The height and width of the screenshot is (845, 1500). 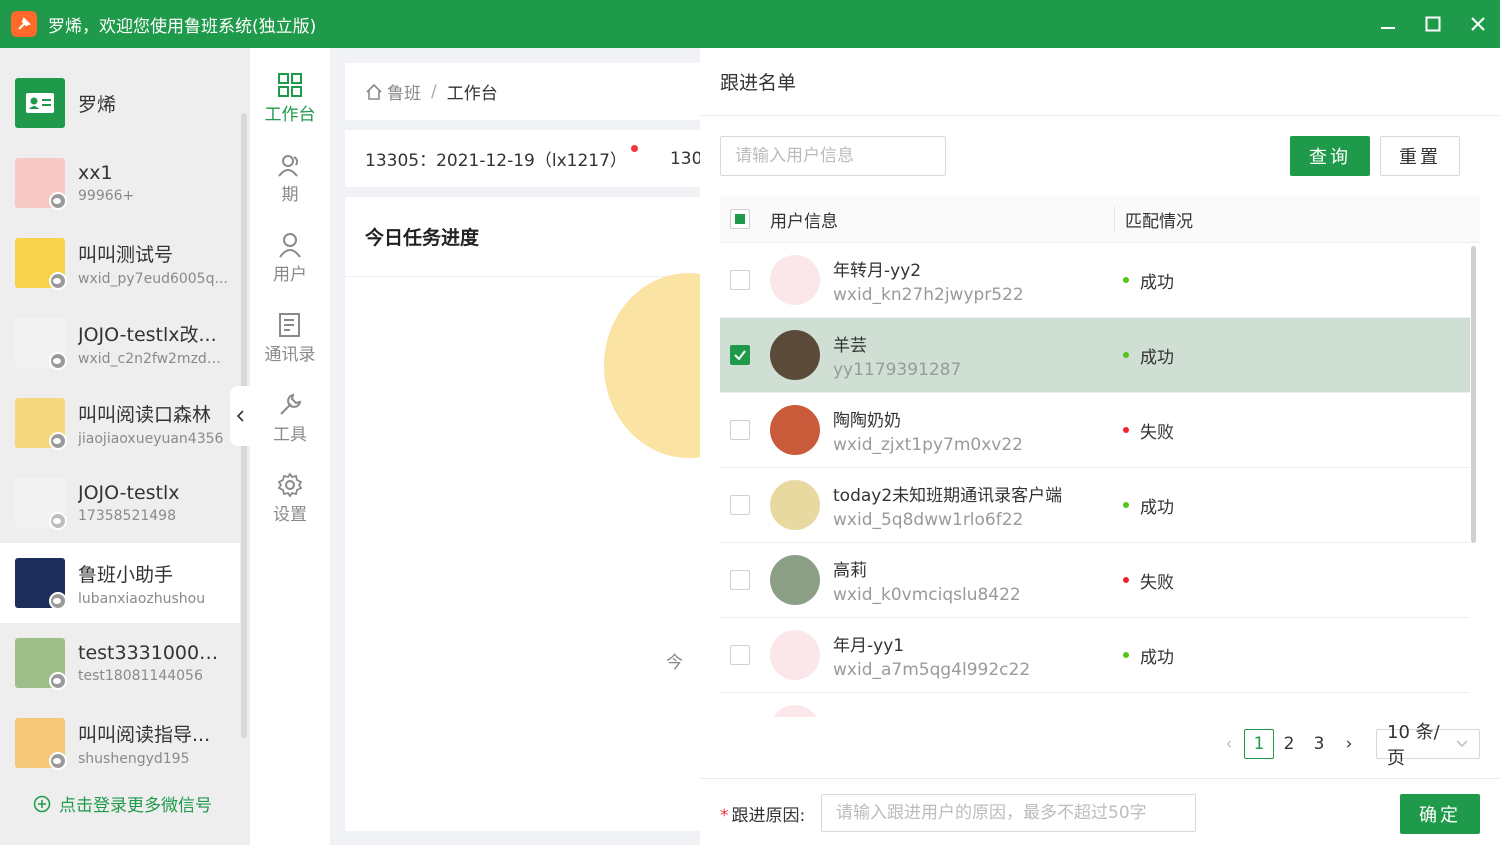 What do you see at coordinates (106, 196) in the screenshot?
I see `account-id: 99966+` at bounding box center [106, 196].